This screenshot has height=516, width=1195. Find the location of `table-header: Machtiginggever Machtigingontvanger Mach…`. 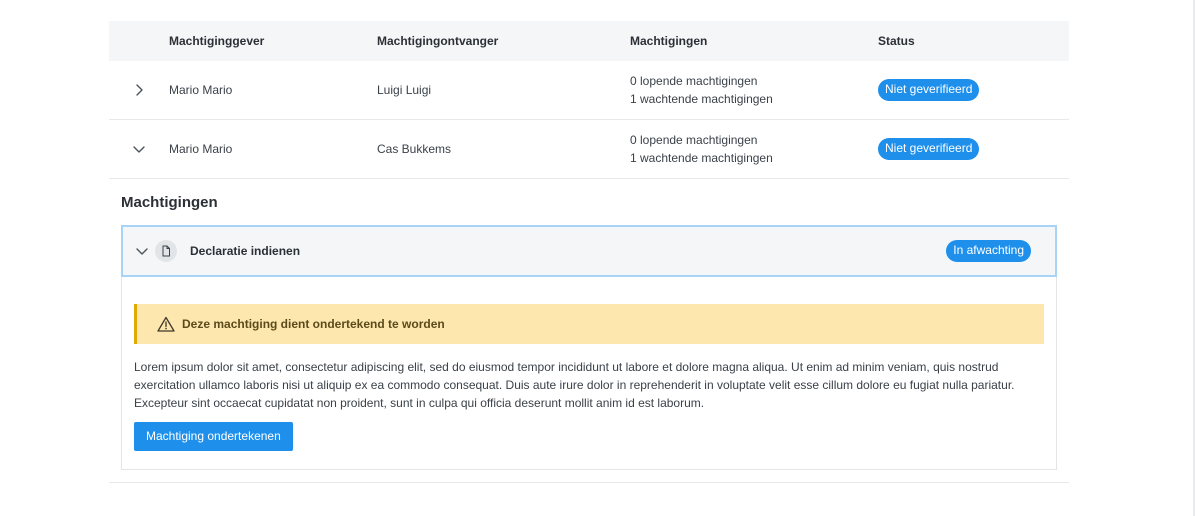

table-header: Machtiginggever Machtigingontvanger Mach… is located at coordinates (589, 41).